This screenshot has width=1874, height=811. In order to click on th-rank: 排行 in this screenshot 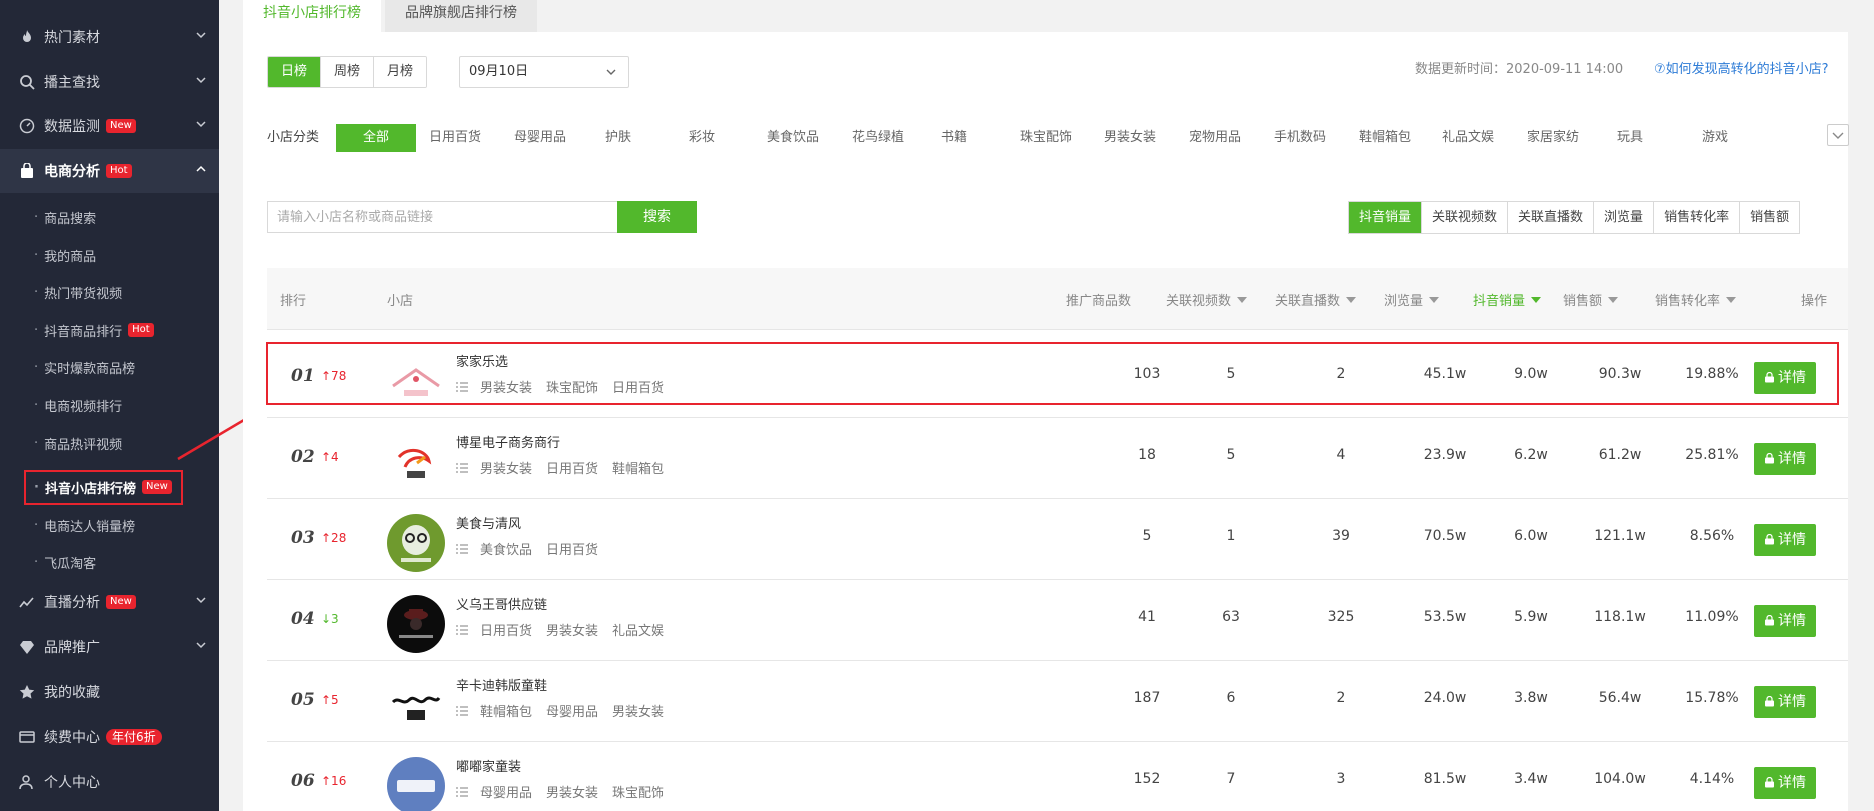, I will do `click(293, 301)`.